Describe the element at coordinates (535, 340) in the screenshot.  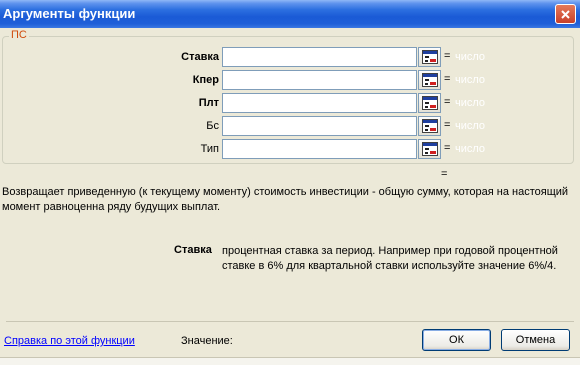
I see `cancel-button: Отмена` at that location.